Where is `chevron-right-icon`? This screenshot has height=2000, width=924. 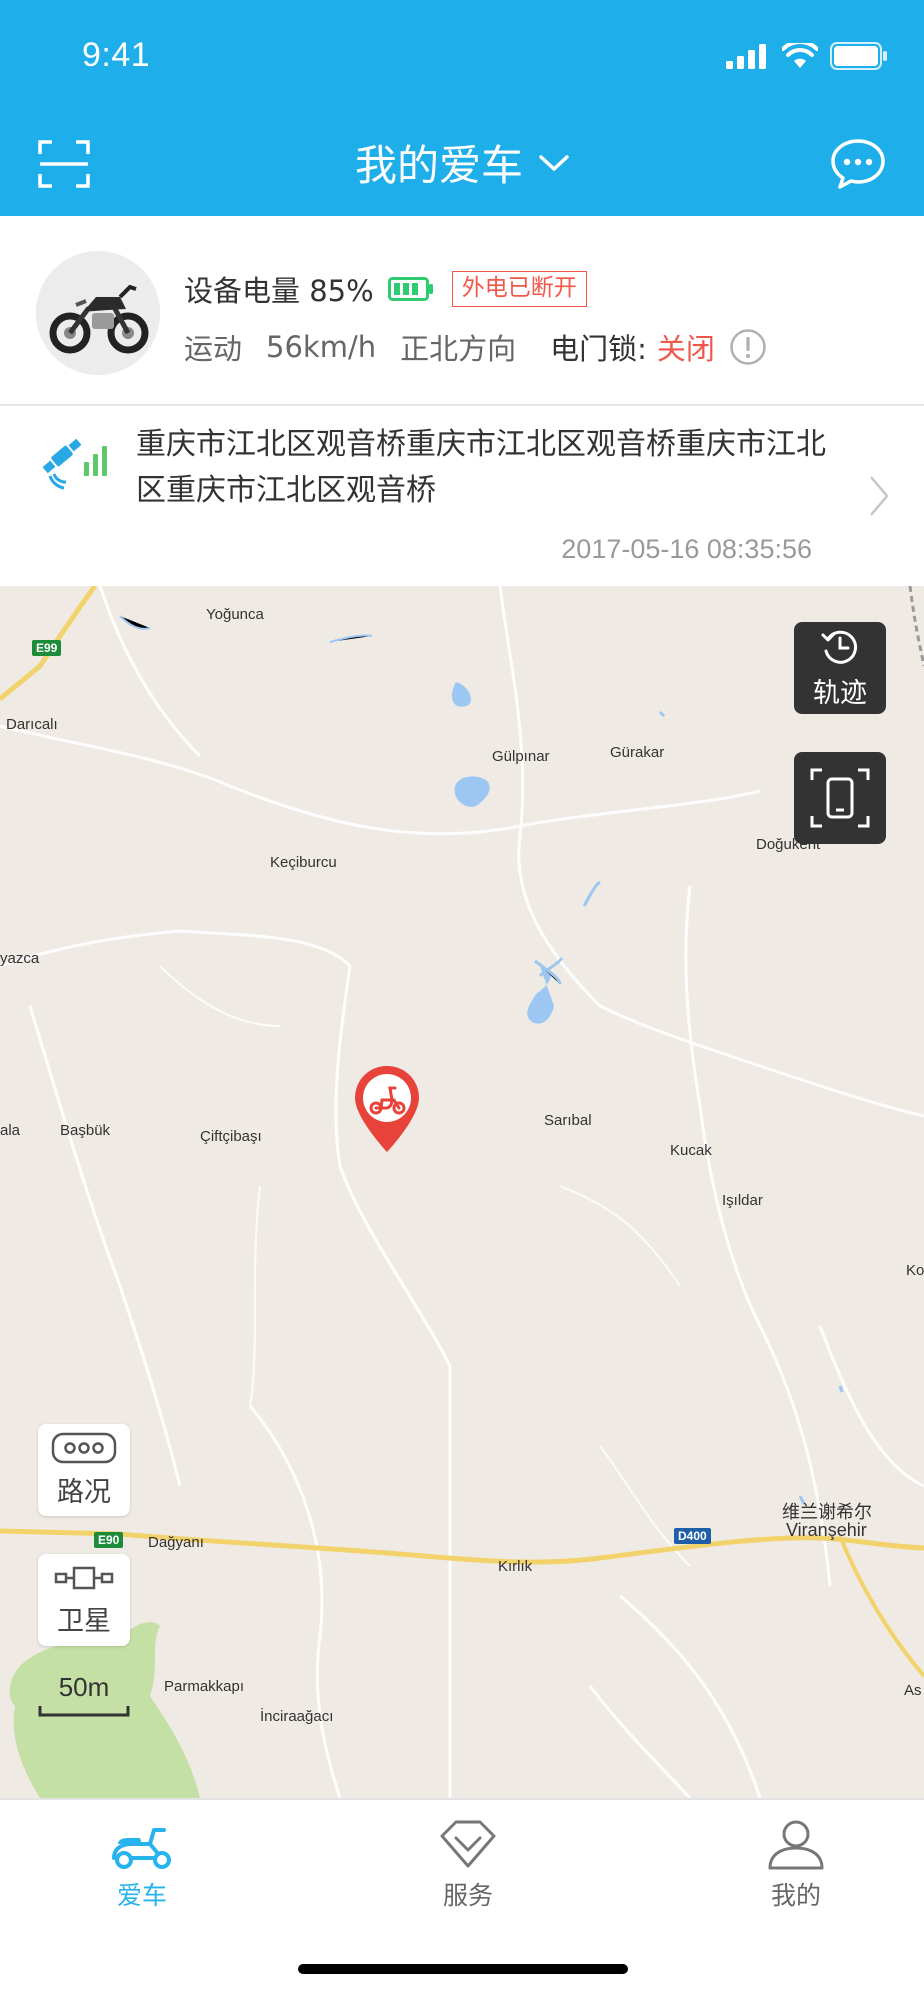 chevron-right-icon is located at coordinates (879, 496).